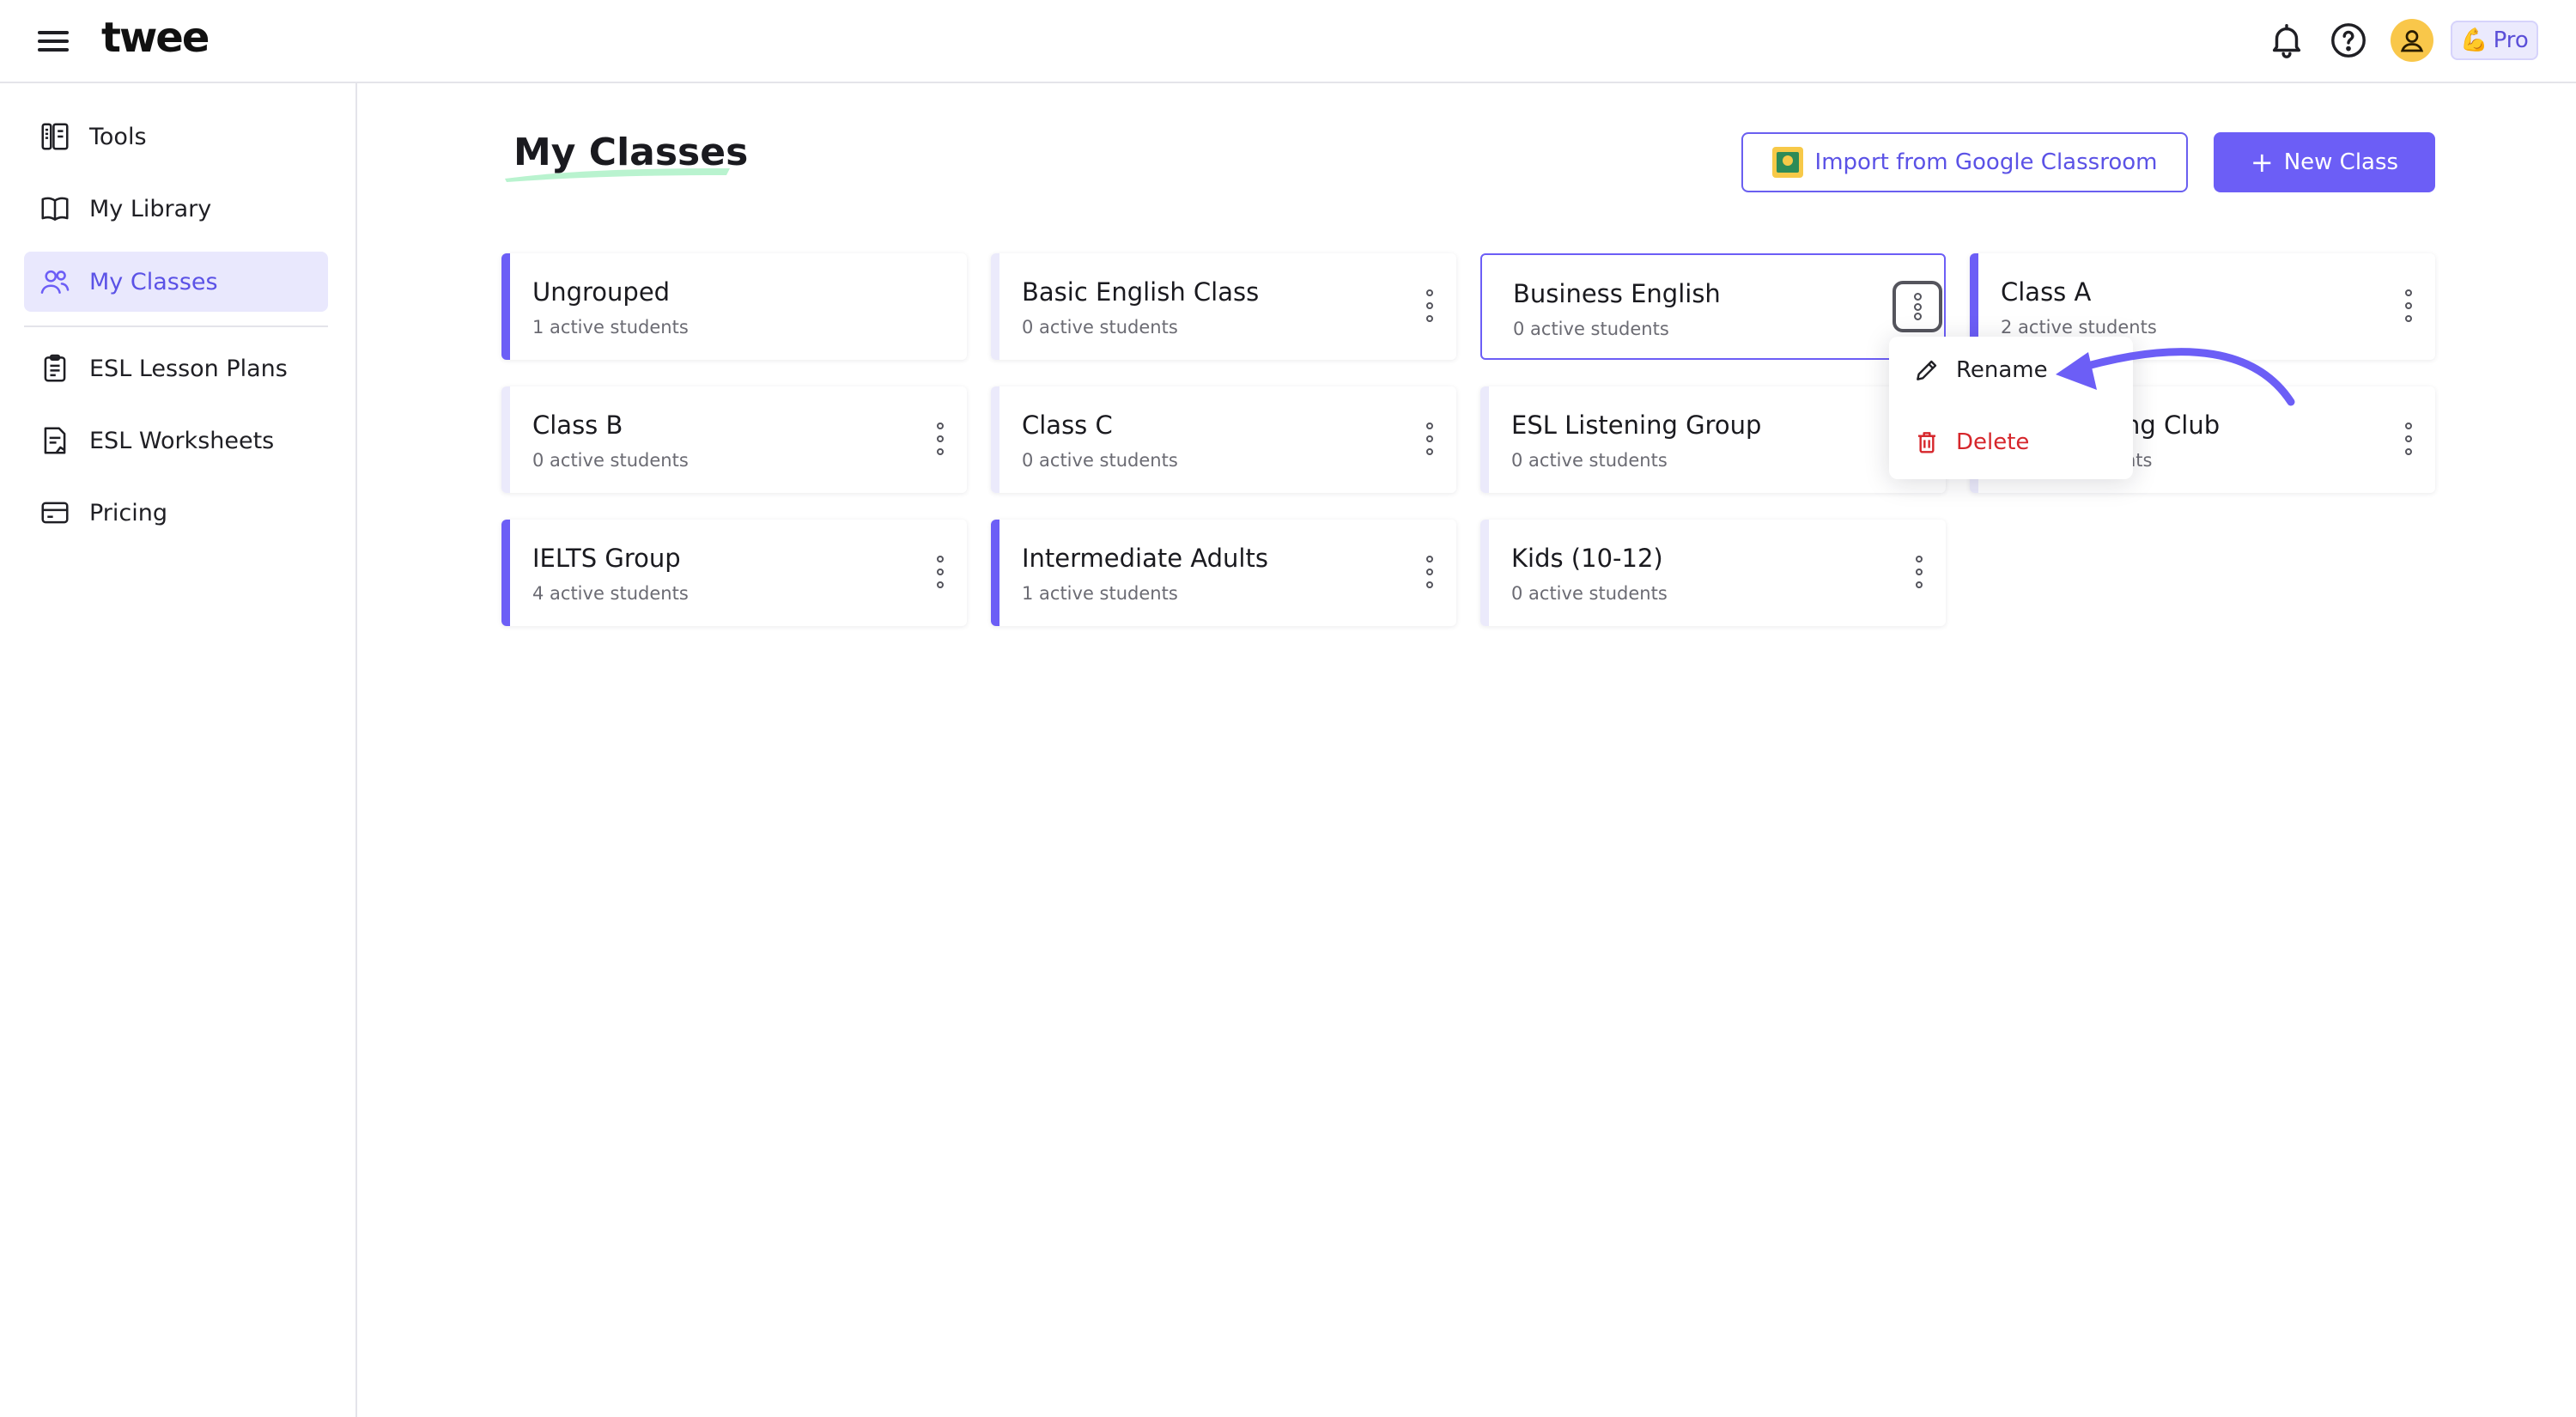 This screenshot has height=1417, width=2576. Describe the element at coordinates (2511, 40) in the screenshot. I see `pro-label: Pro` at that location.